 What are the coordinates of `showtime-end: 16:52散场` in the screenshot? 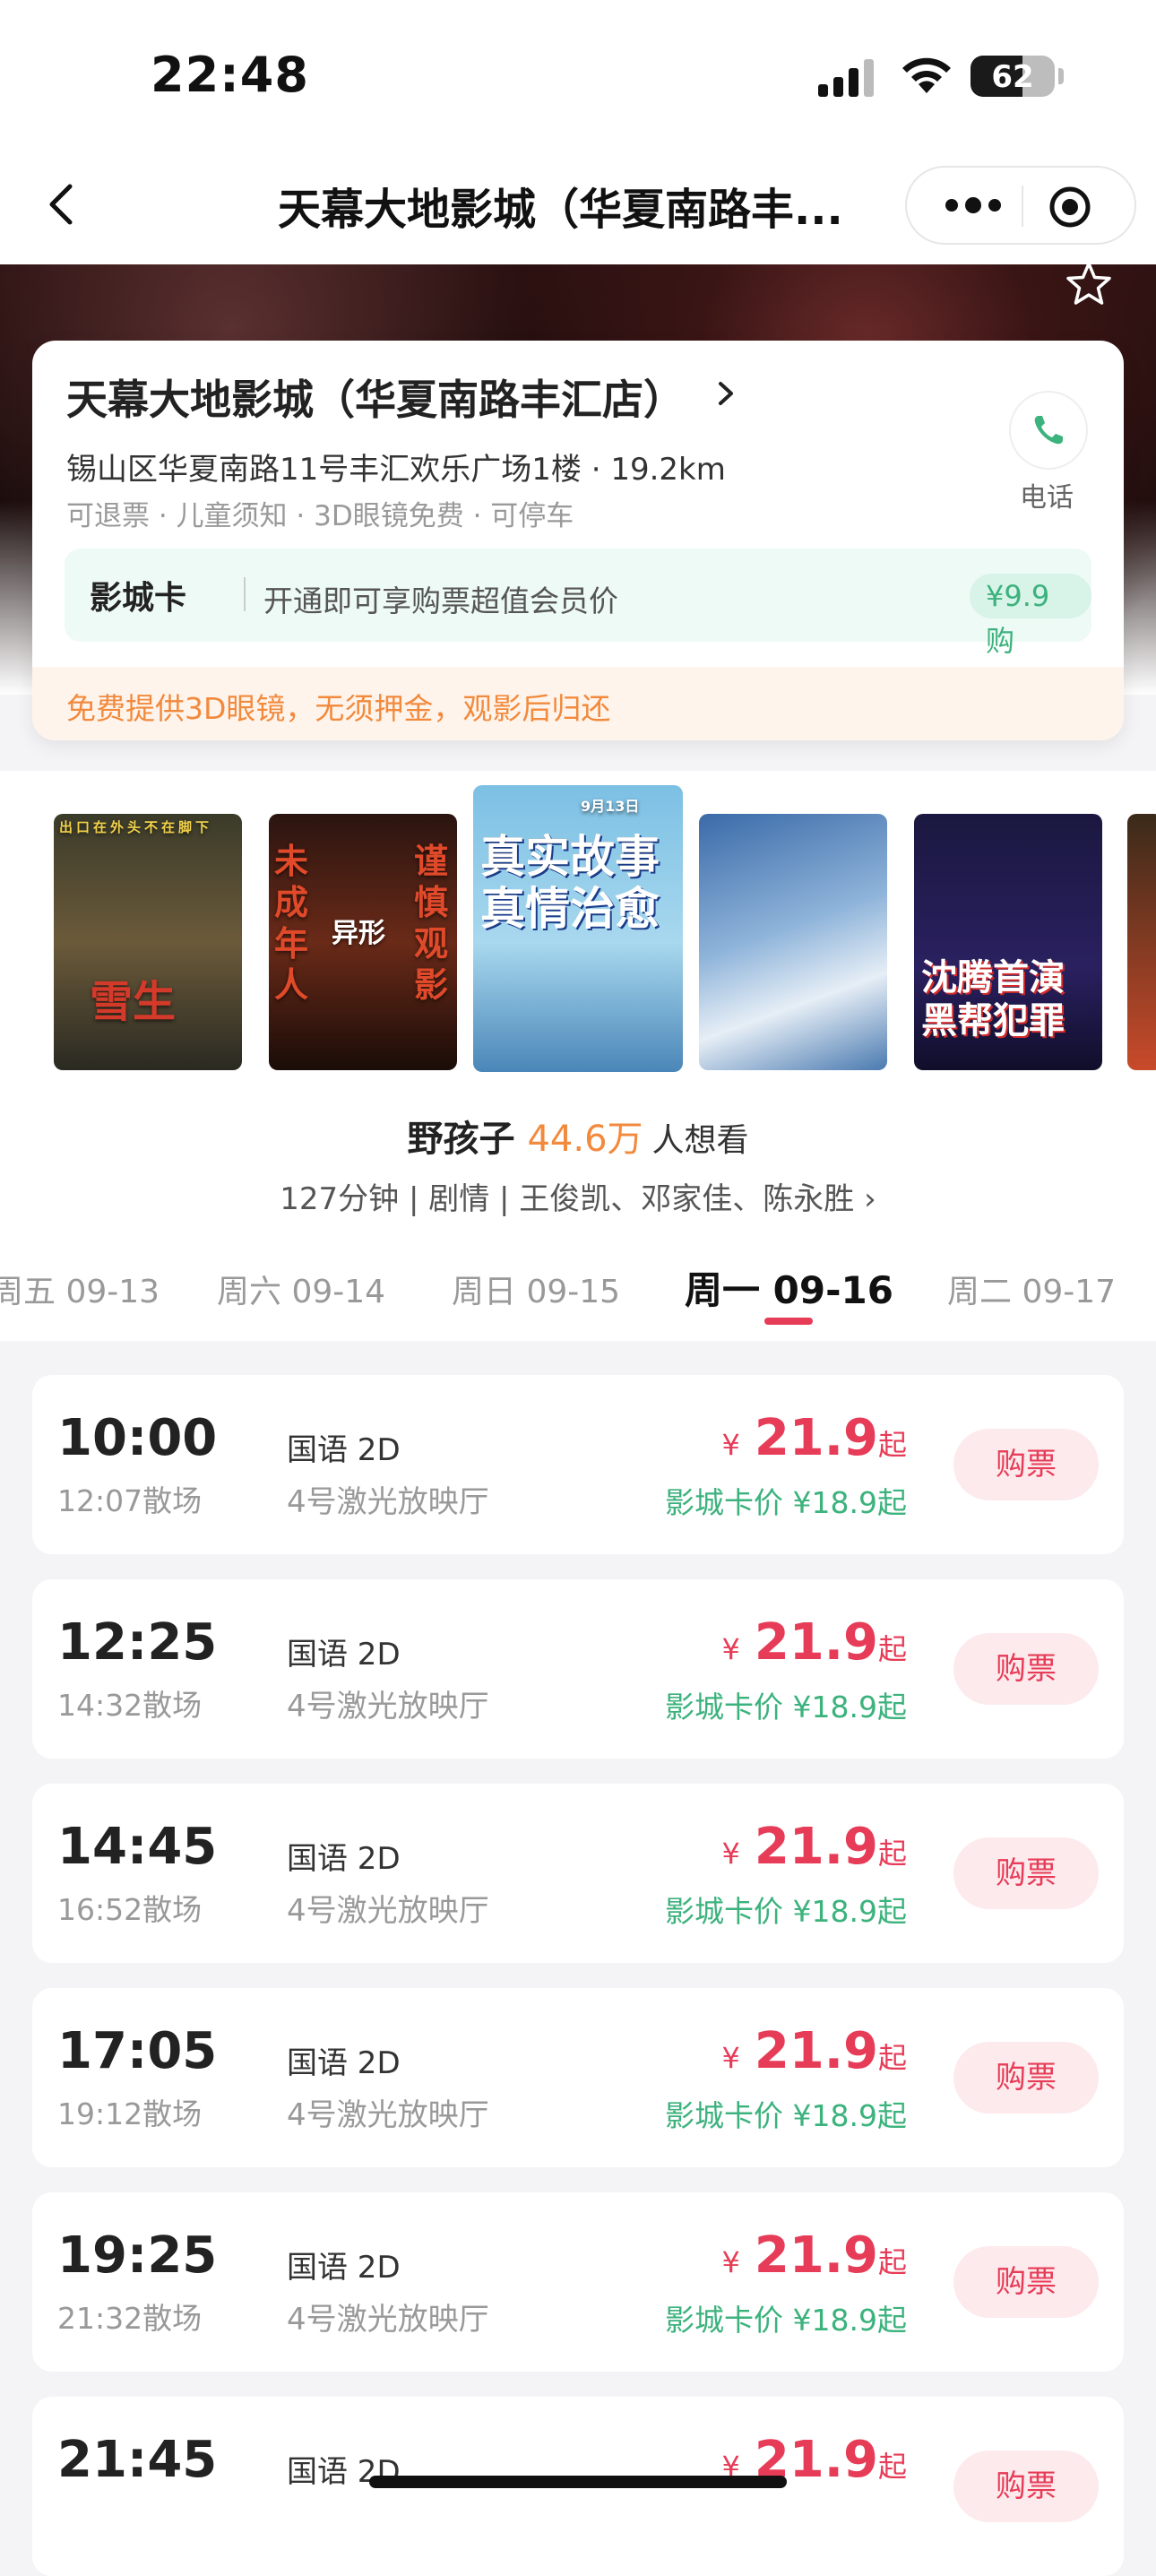 It's located at (130, 1909).